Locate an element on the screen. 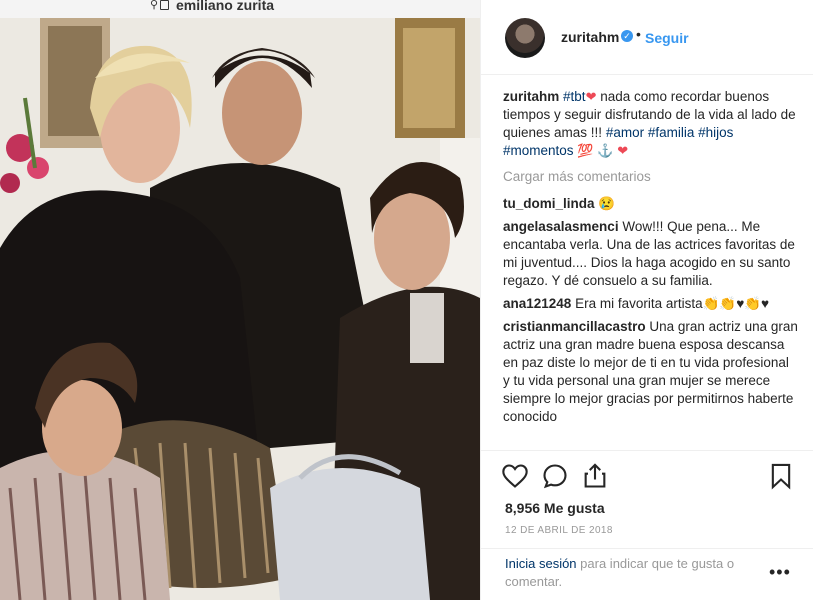  hashtag: #familia is located at coordinates (671, 132).